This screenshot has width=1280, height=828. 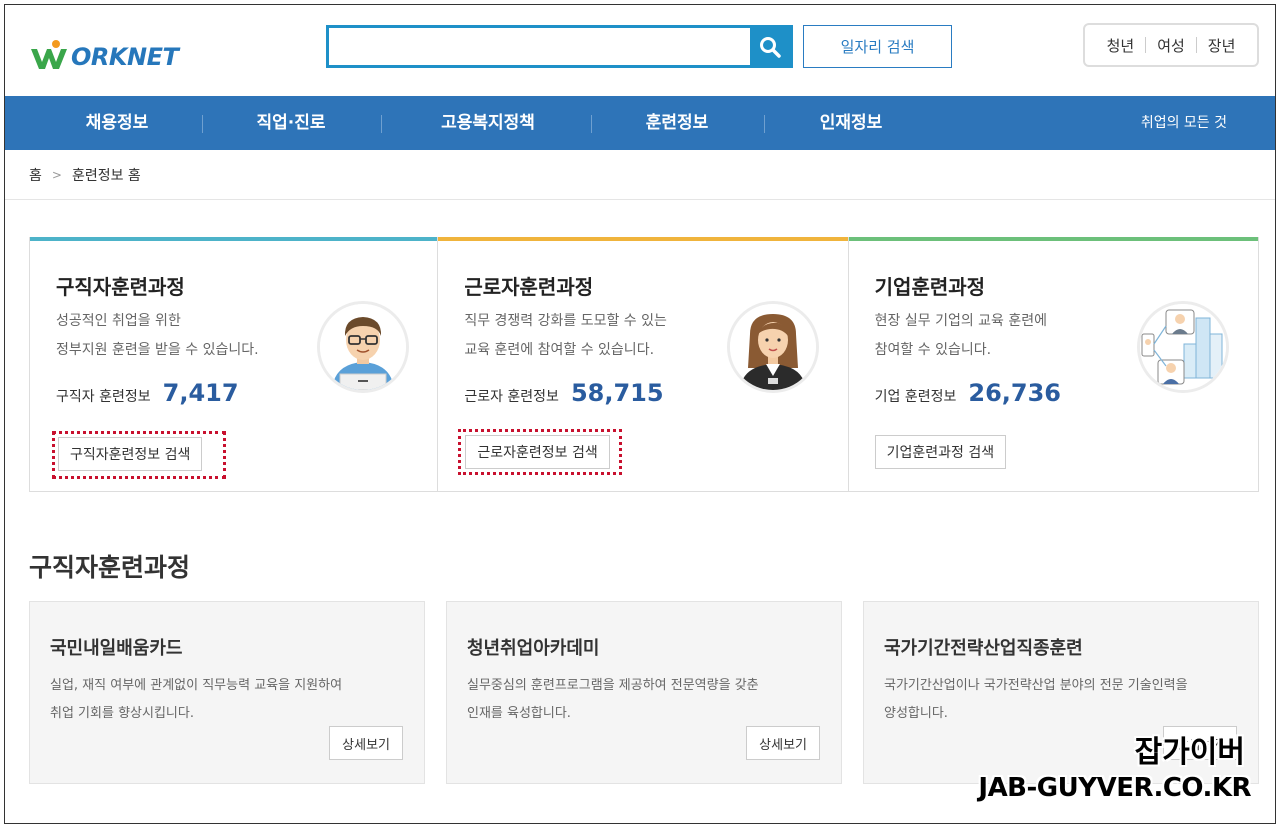 What do you see at coordinates (1015, 393) in the screenshot?
I see `count-value: 26,736` at bounding box center [1015, 393].